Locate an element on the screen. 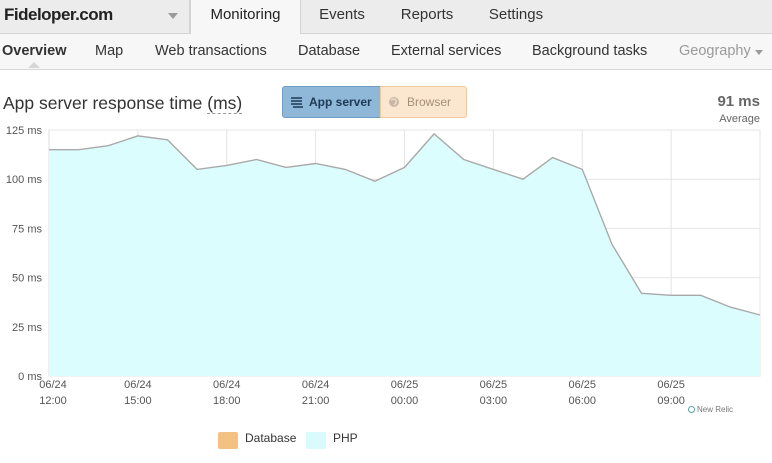 The width and height of the screenshot is (772, 463). x-tick-time: 12:00 is located at coordinates (53, 401).